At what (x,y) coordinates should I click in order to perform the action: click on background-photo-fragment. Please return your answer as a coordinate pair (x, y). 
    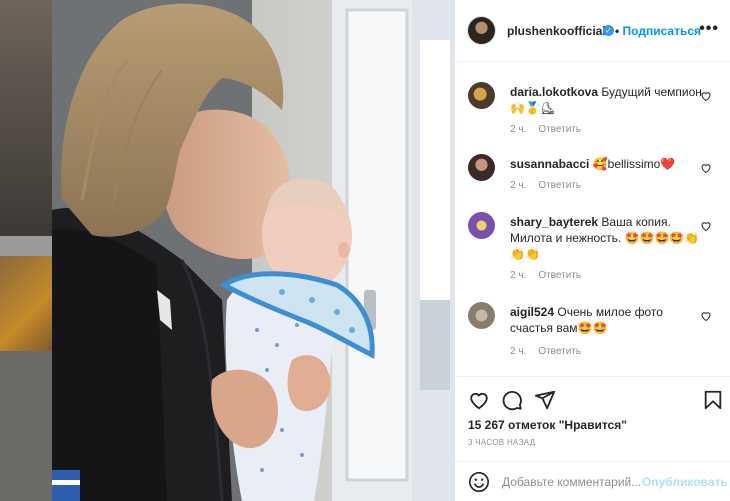
    Looking at the image, I should click on (26, 120).